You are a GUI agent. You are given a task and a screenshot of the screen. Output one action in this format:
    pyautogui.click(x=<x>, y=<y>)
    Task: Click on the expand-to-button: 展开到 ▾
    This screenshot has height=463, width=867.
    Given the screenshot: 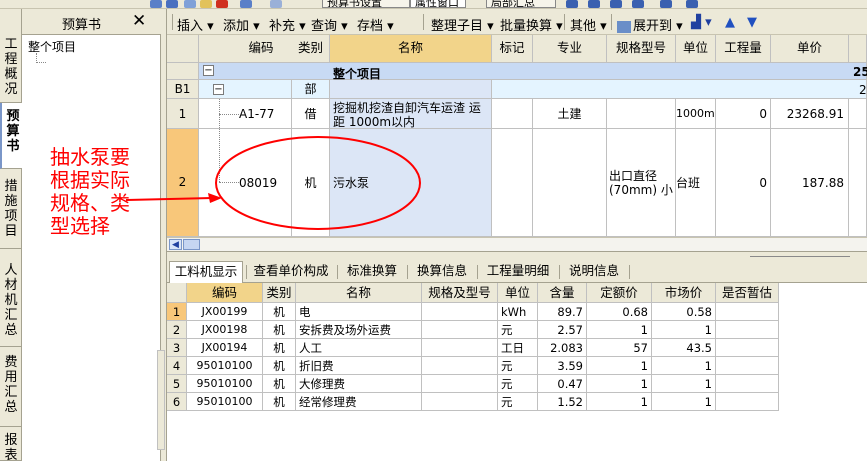 What is the action you would take?
    pyautogui.click(x=650, y=24)
    